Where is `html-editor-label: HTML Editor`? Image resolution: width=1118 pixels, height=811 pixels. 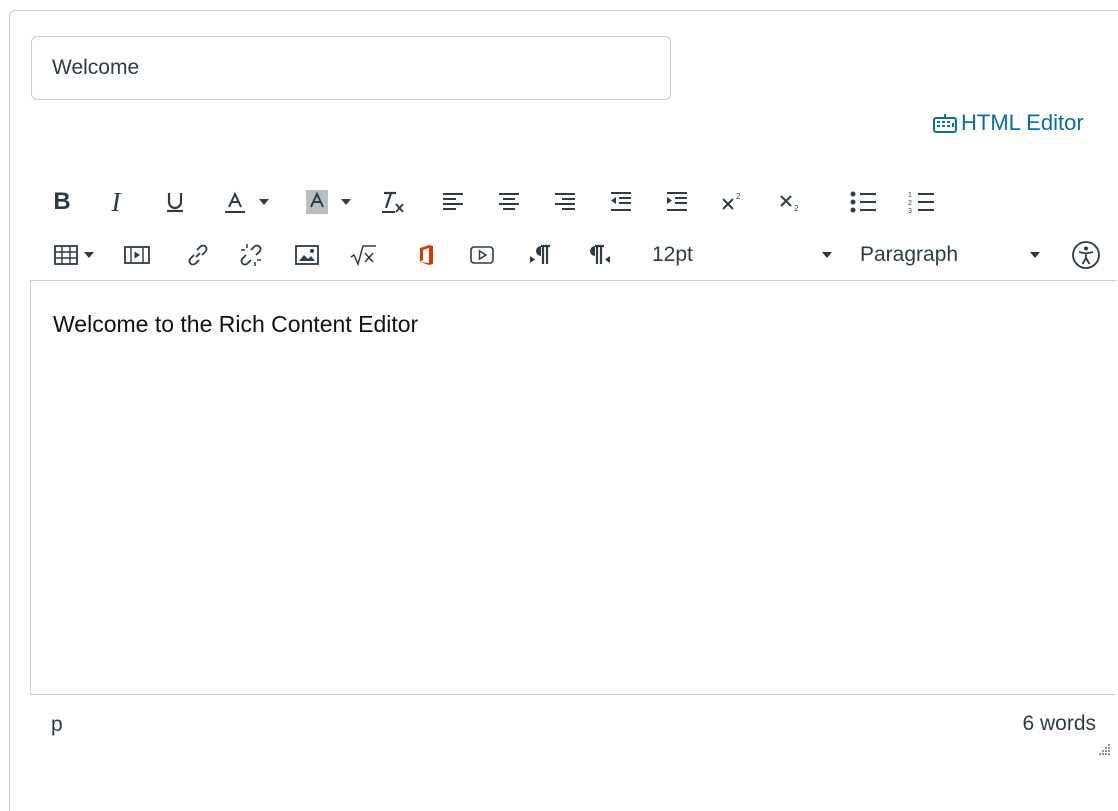
html-editor-label: HTML Editor is located at coordinates (1022, 122).